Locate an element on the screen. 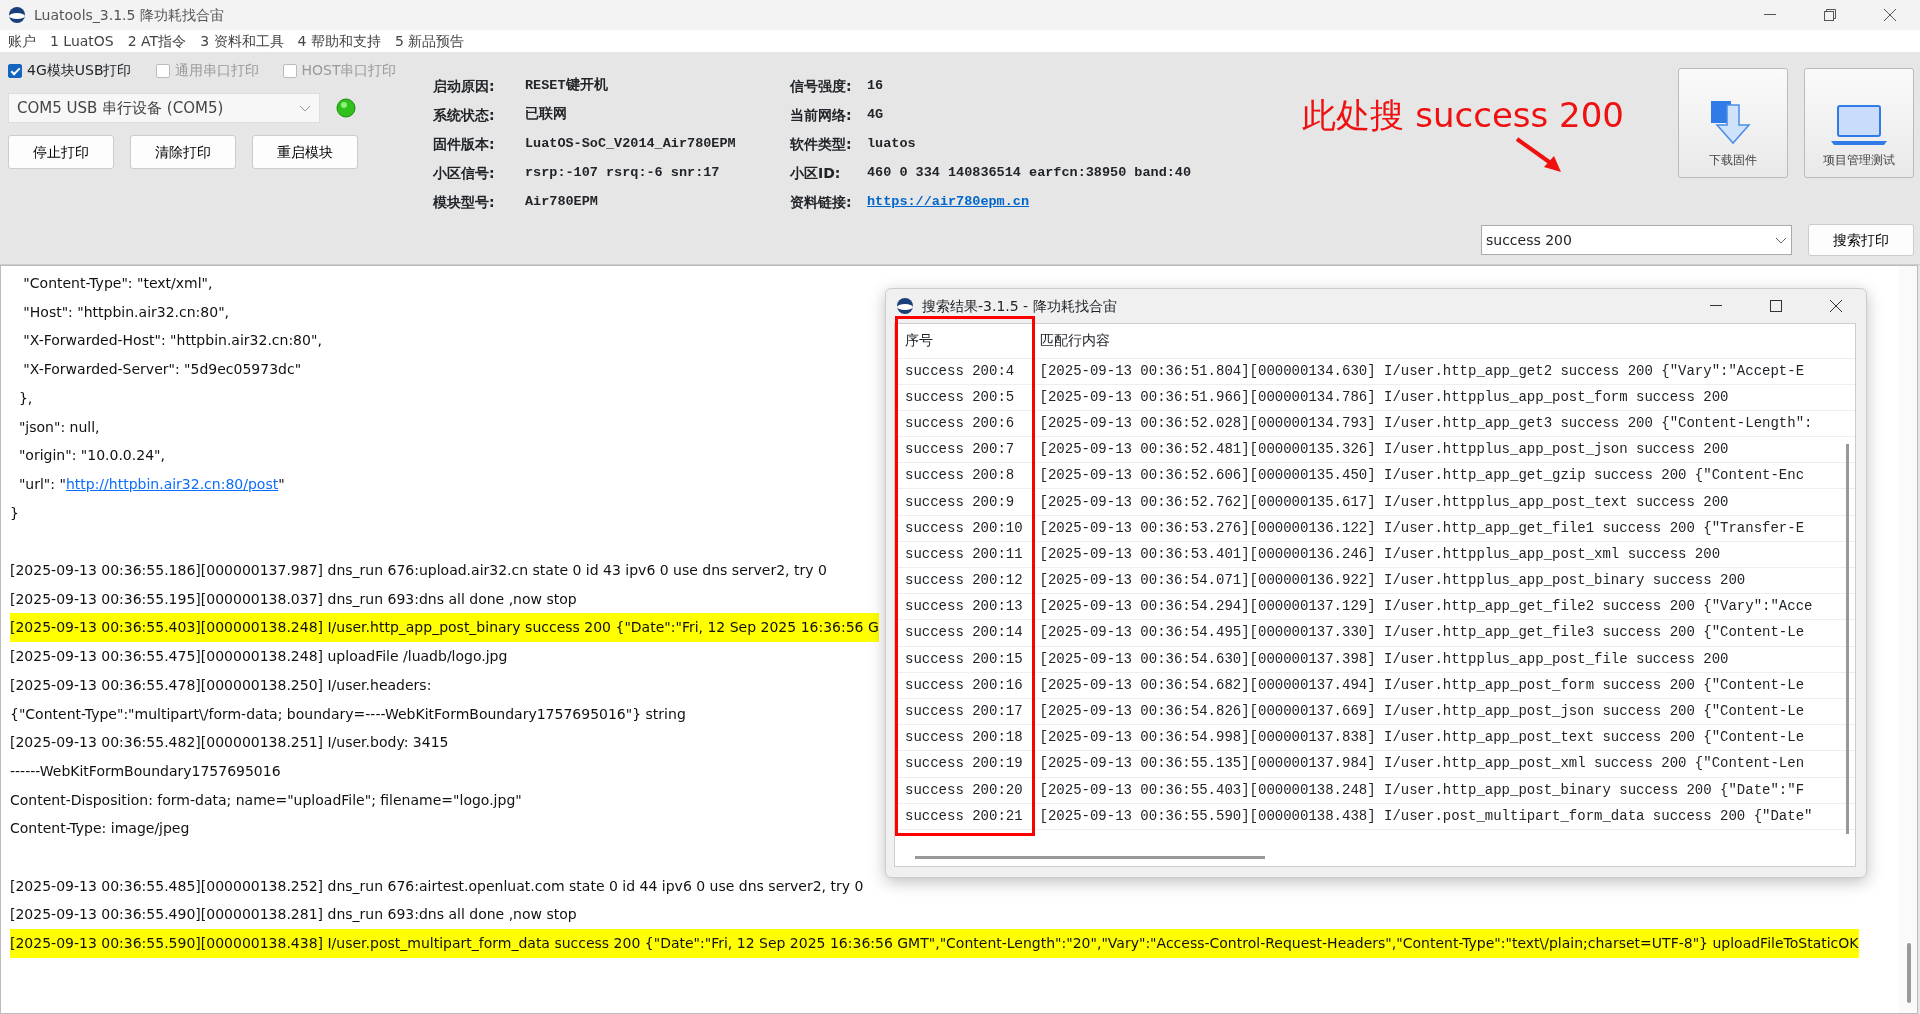 This screenshot has height=1014, width=1920. table-cell: [2025-09-13 00:36:55.590][000000138.438] I/user.post_multipart_form_data success 200 {"Date" is located at coordinates (1442, 816).